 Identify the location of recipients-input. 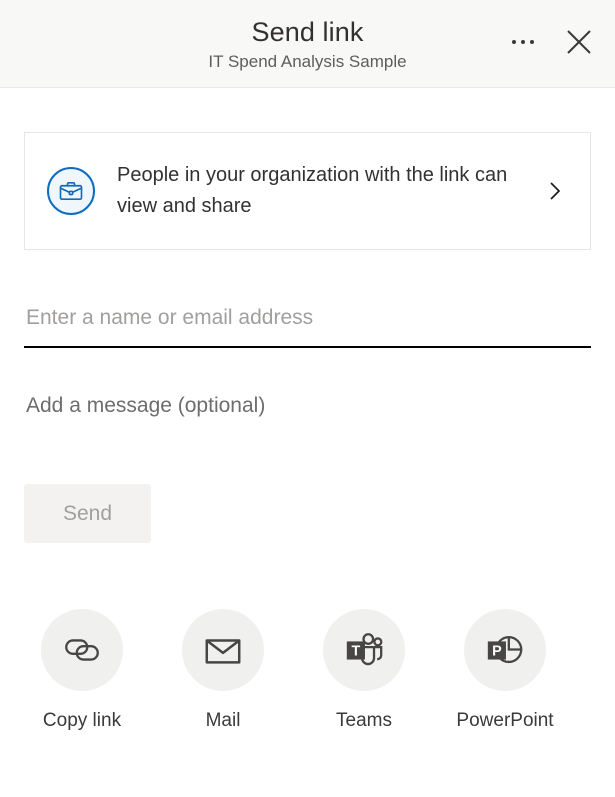
(307, 318).